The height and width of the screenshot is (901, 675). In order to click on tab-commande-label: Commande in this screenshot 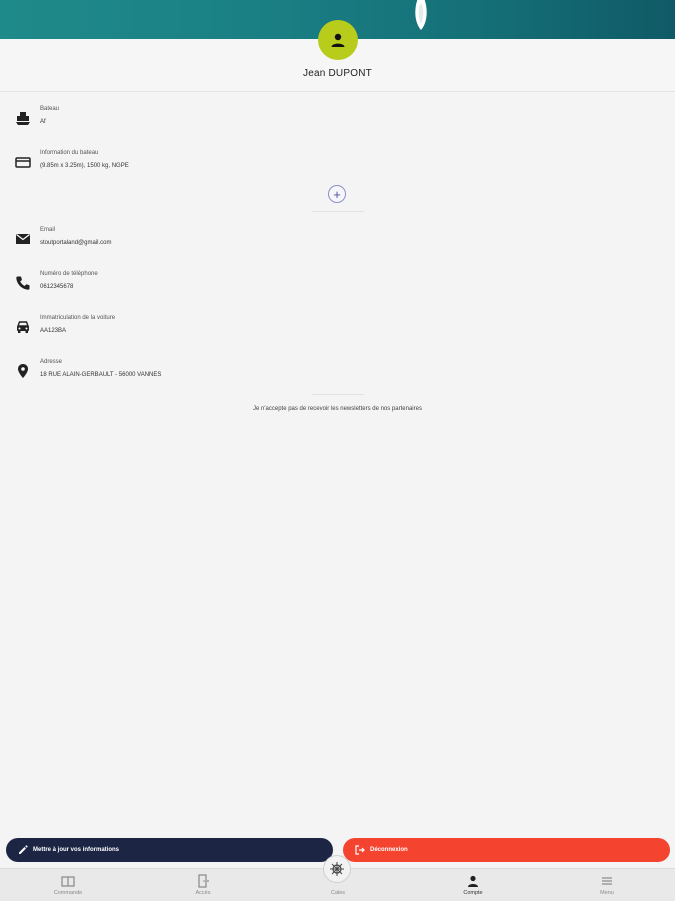, I will do `click(68, 893)`.